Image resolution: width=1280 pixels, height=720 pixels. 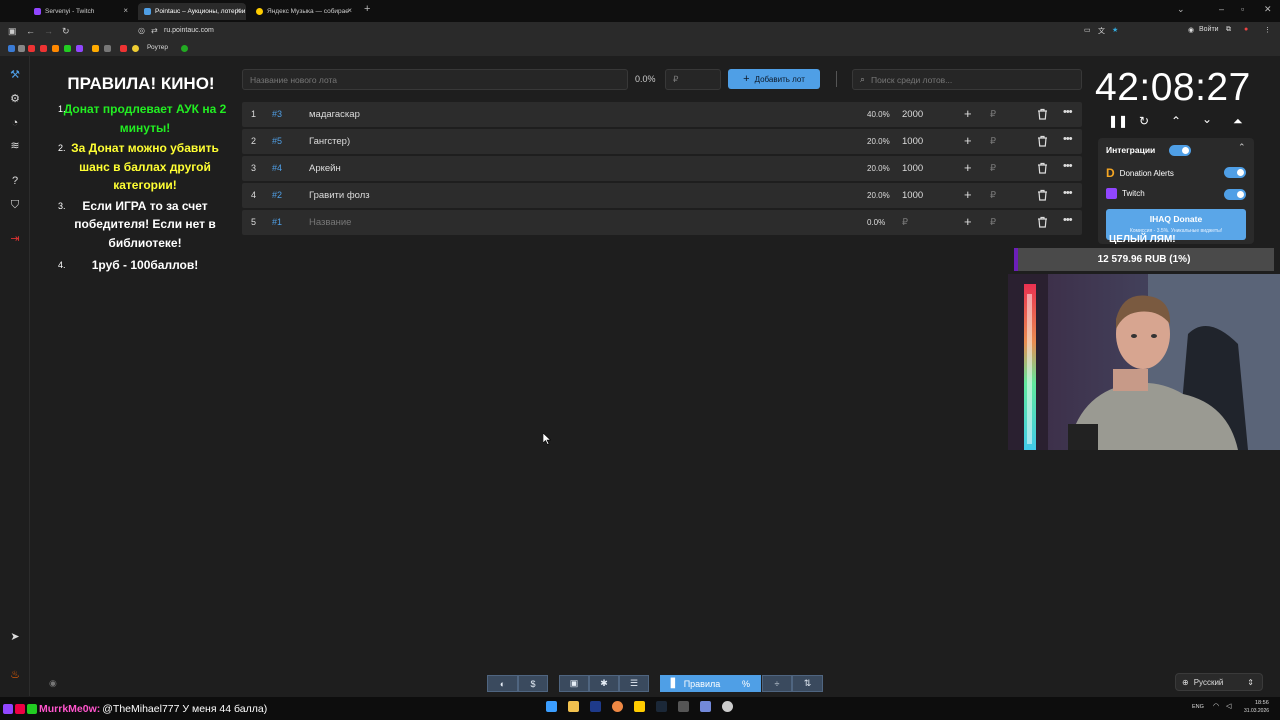 What do you see at coordinates (662, 168) in the screenshot?
I see `lot-row: 3 #4 Аркейн 20.0% 1000 + ₽ •••` at bounding box center [662, 168].